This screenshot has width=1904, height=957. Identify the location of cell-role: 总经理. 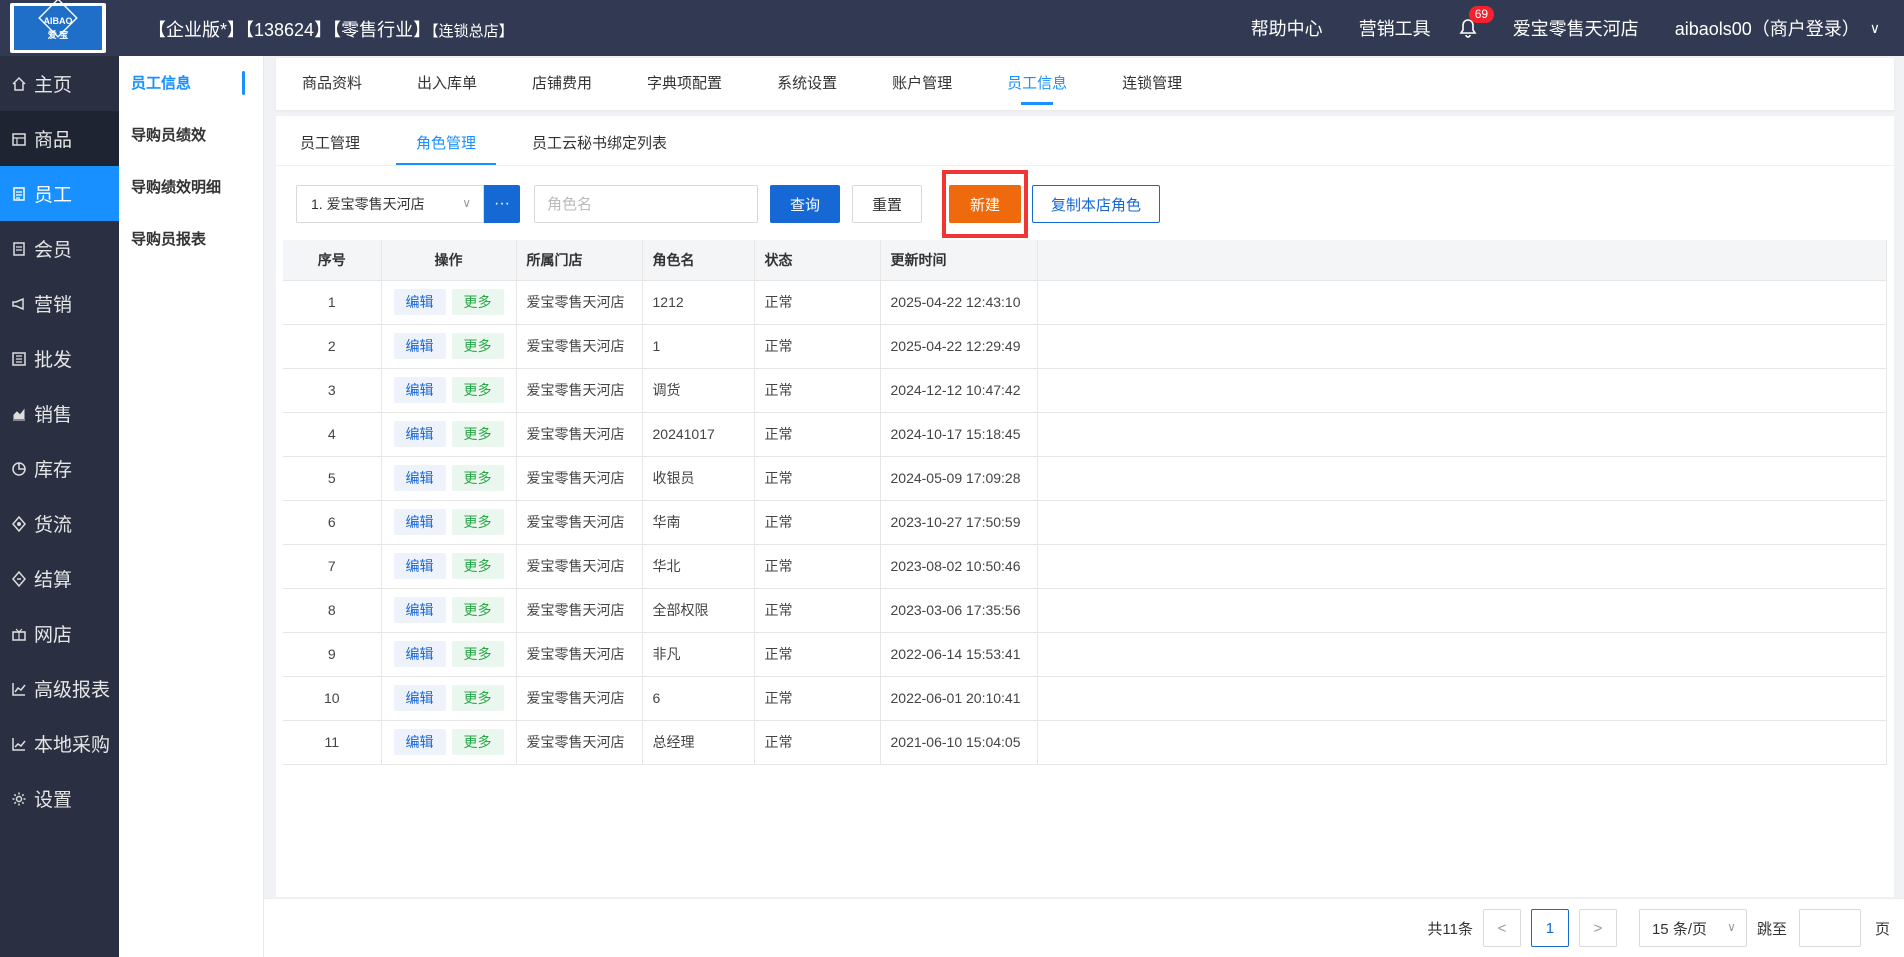
(698, 742).